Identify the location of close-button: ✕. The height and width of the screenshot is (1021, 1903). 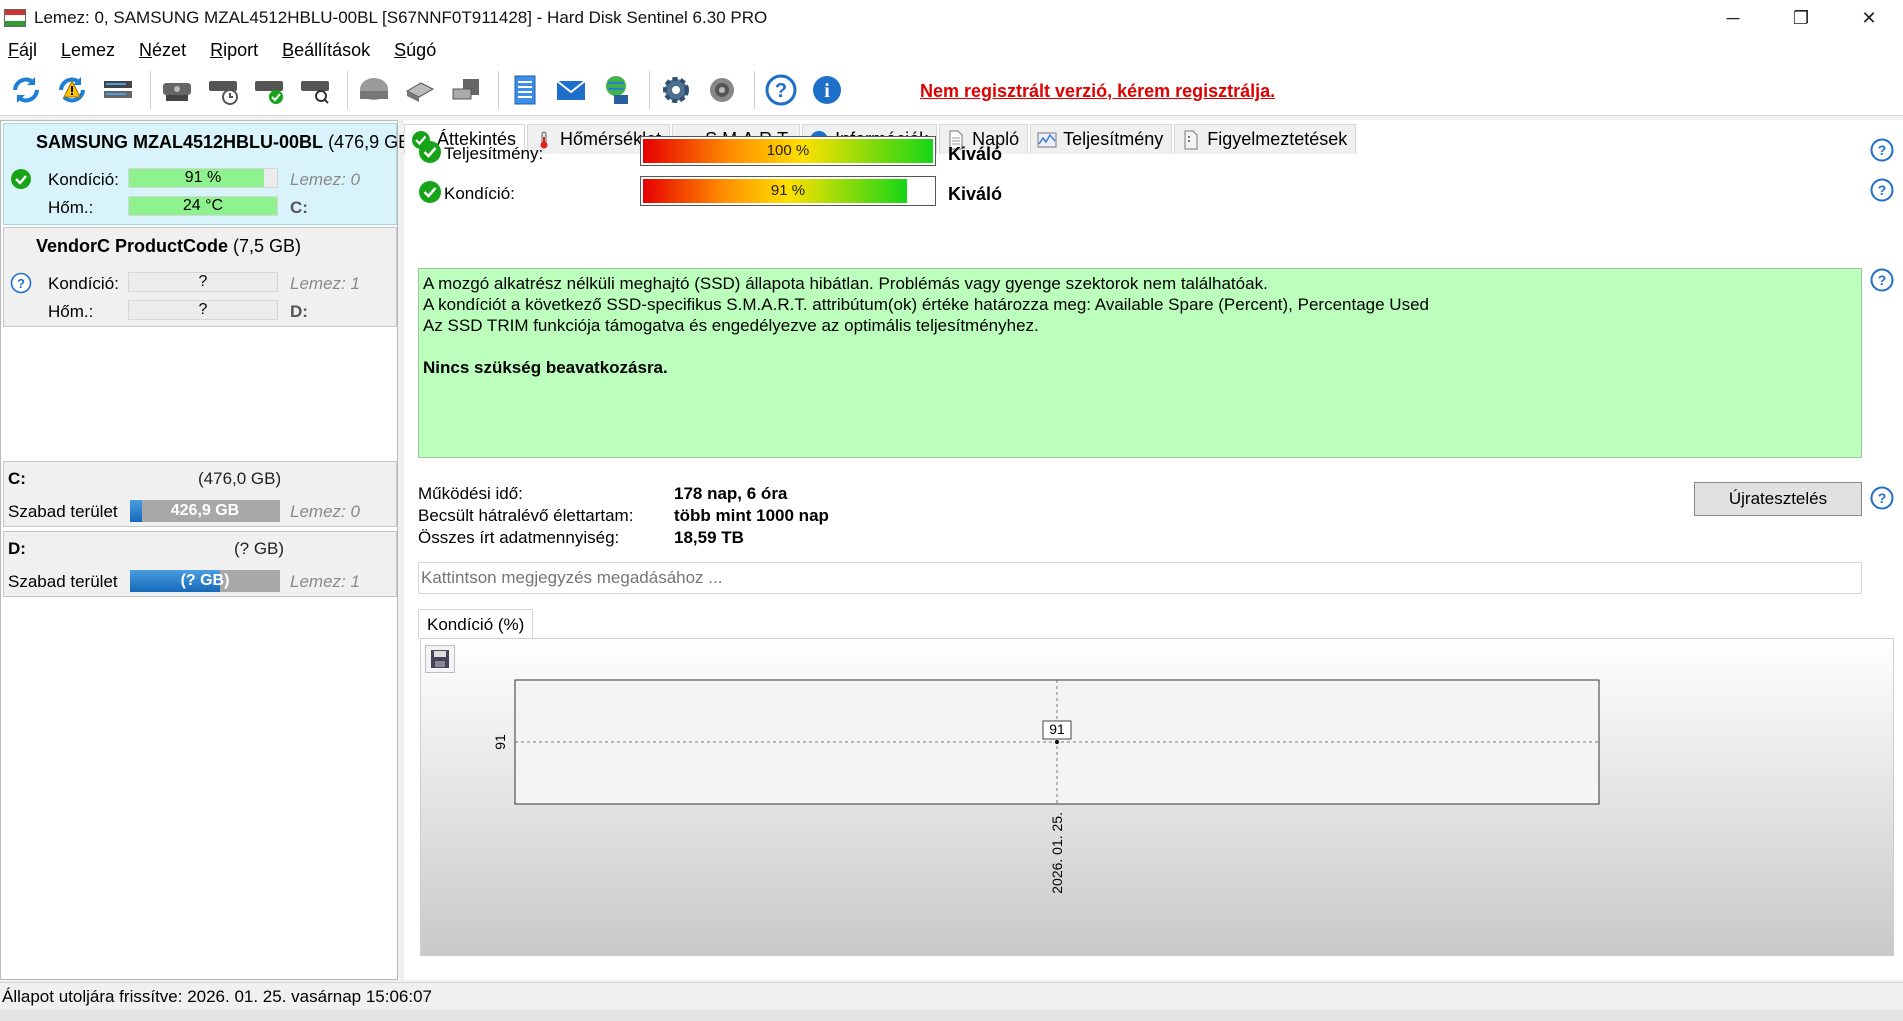
(1869, 18).